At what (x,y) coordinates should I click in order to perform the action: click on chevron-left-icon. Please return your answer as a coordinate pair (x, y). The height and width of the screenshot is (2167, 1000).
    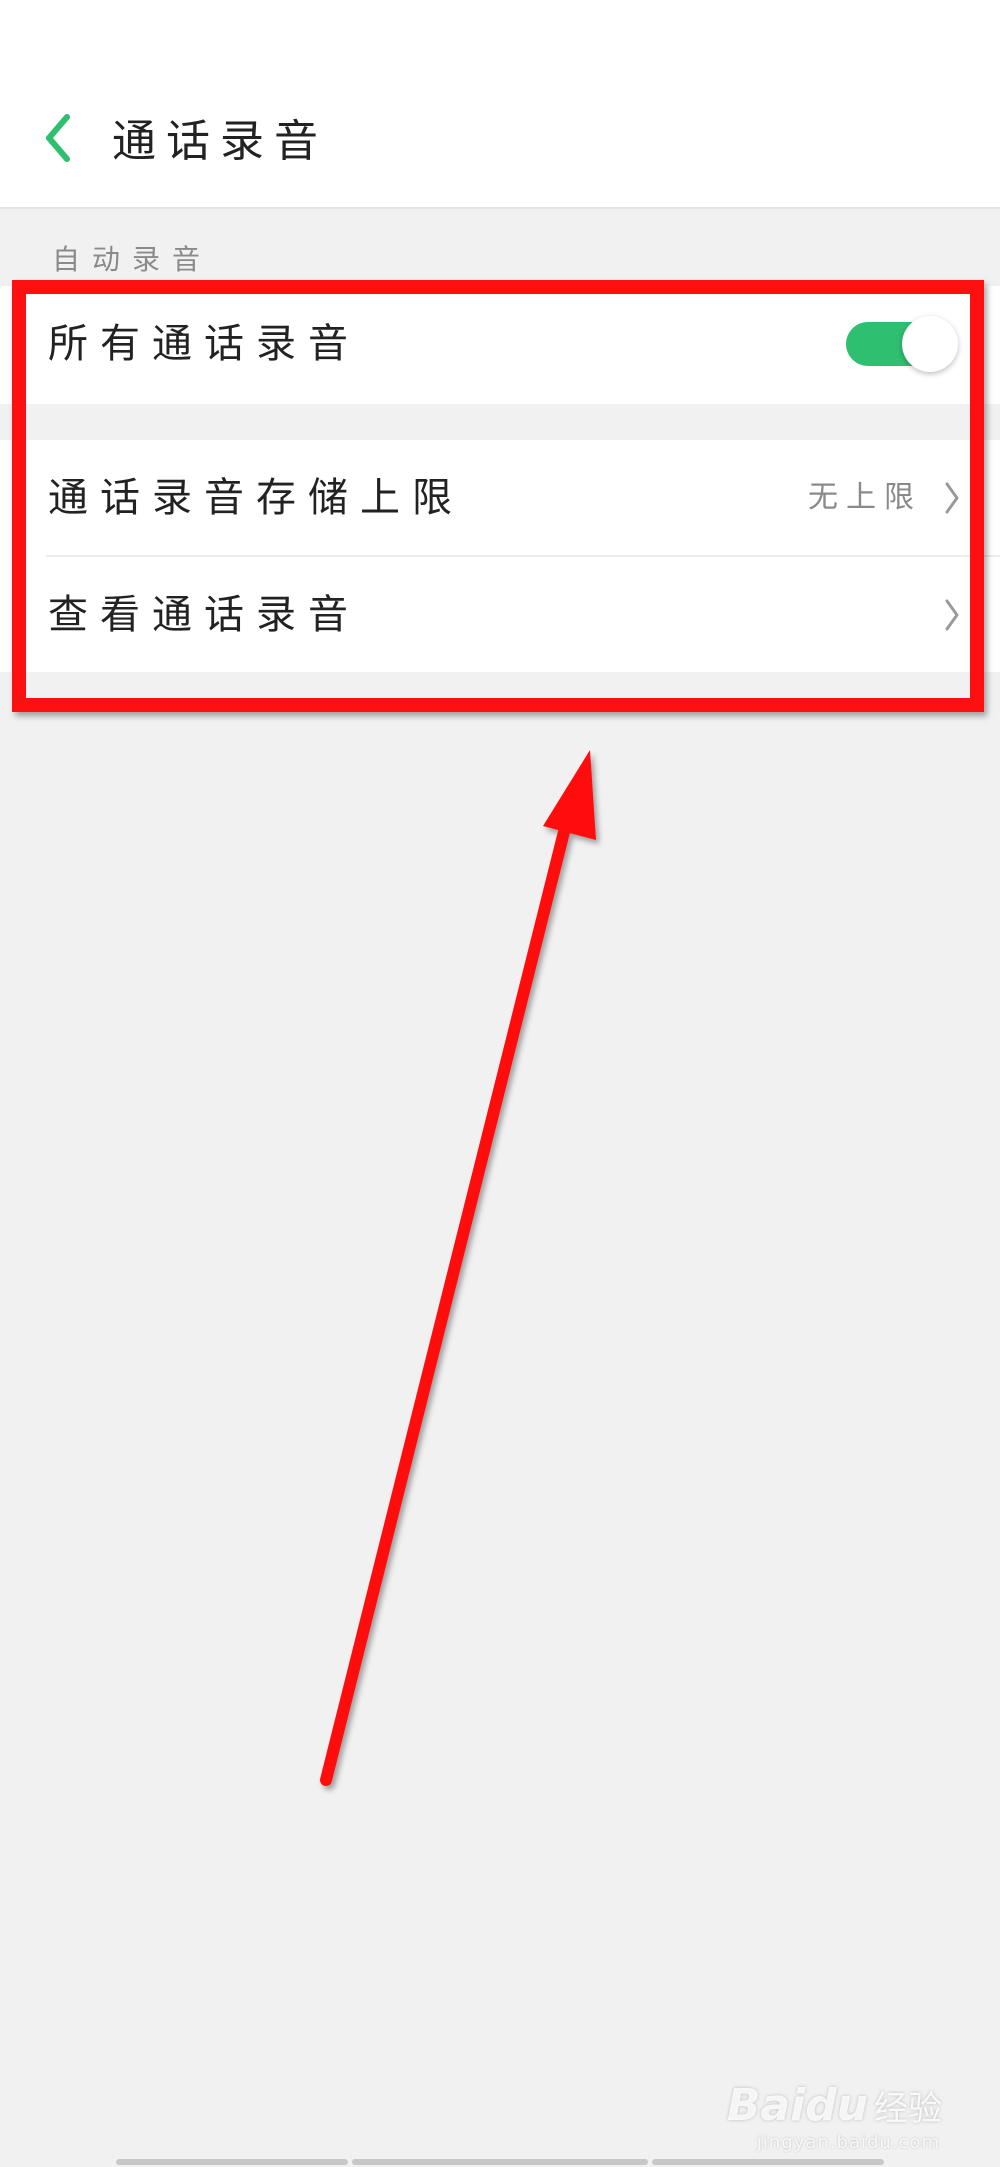
    Looking at the image, I should click on (58, 138).